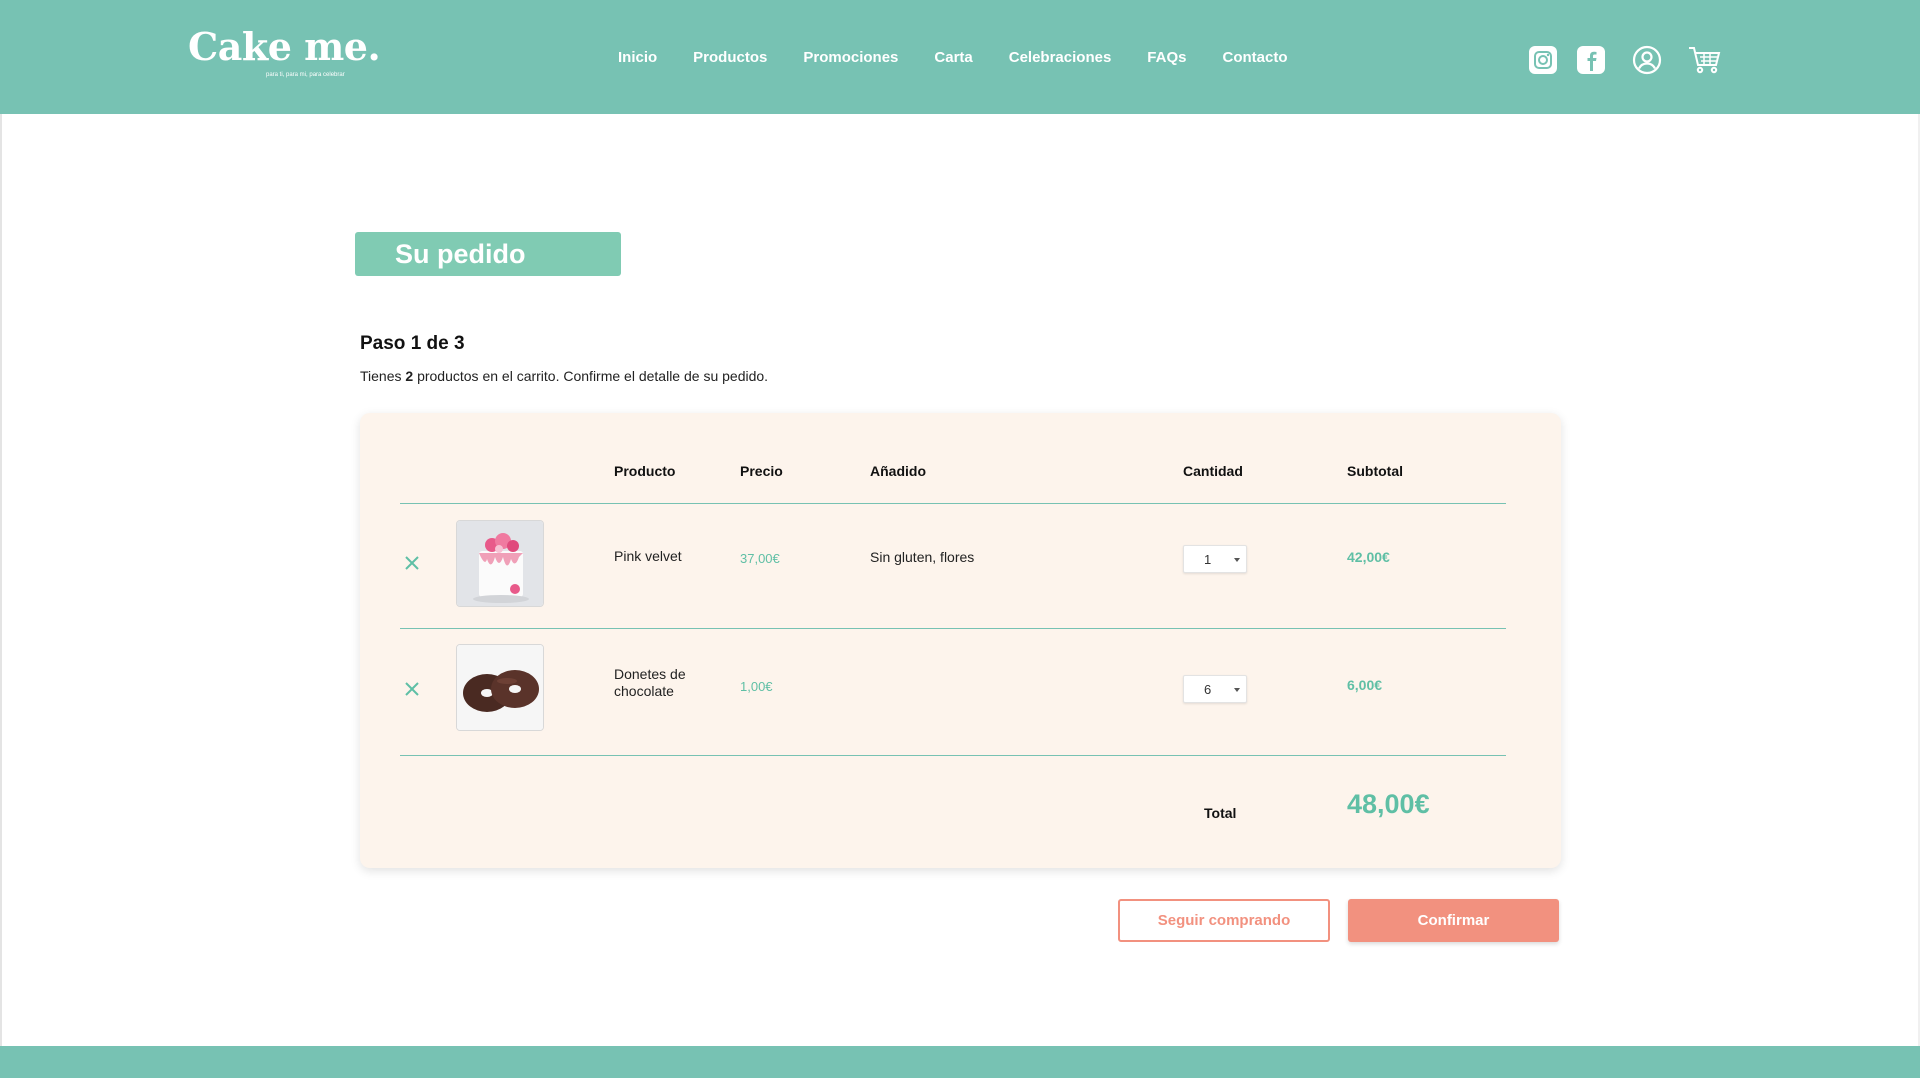 The width and height of the screenshot is (1920, 1078). Describe the element at coordinates (1543, 60) in the screenshot. I see `instagram-icon` at that location.